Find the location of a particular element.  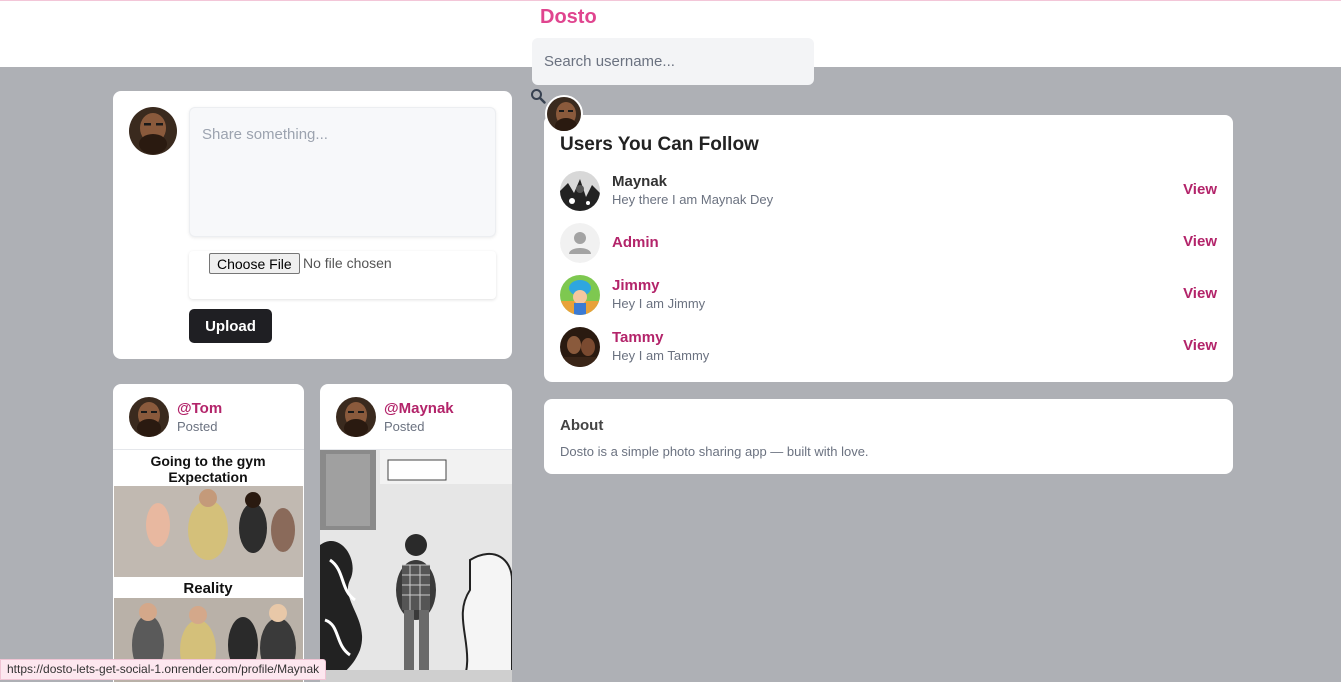

file-status-text: No file chosen is located at coordinates (347, 263).